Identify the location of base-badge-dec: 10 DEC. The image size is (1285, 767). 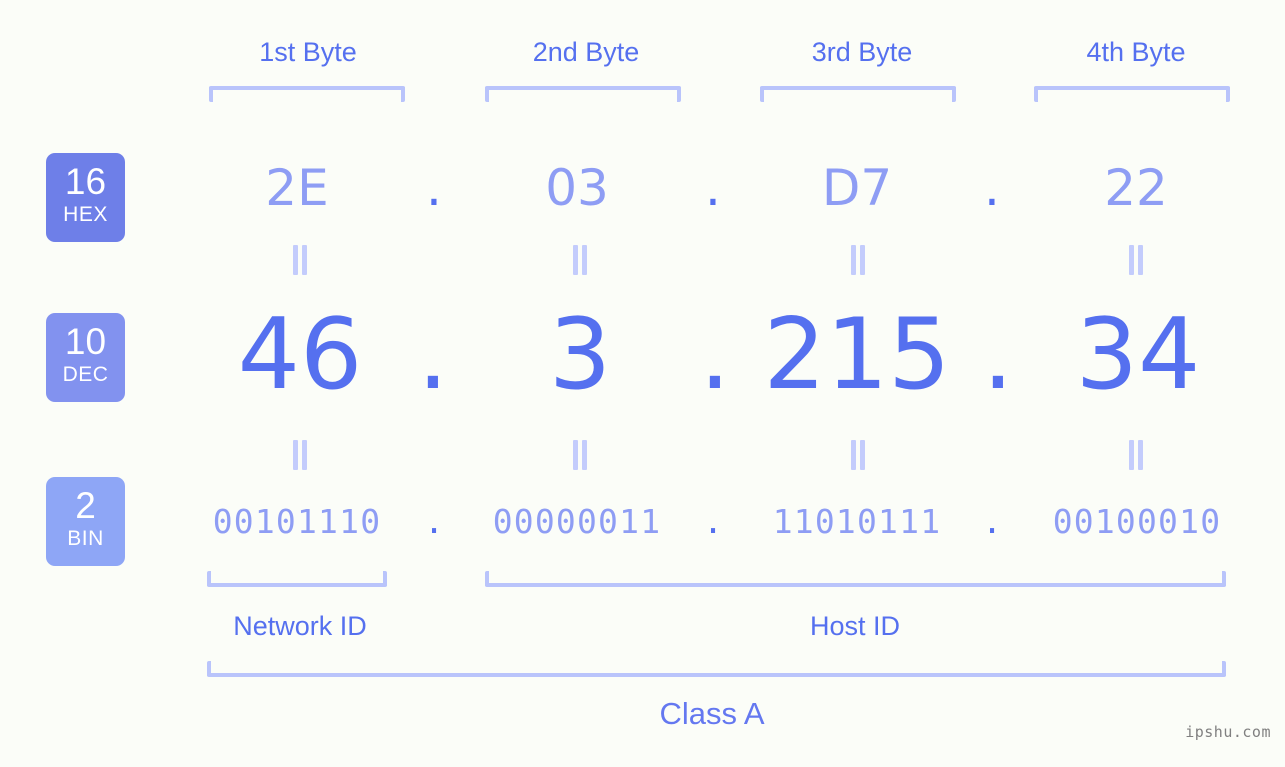
(85, 357).